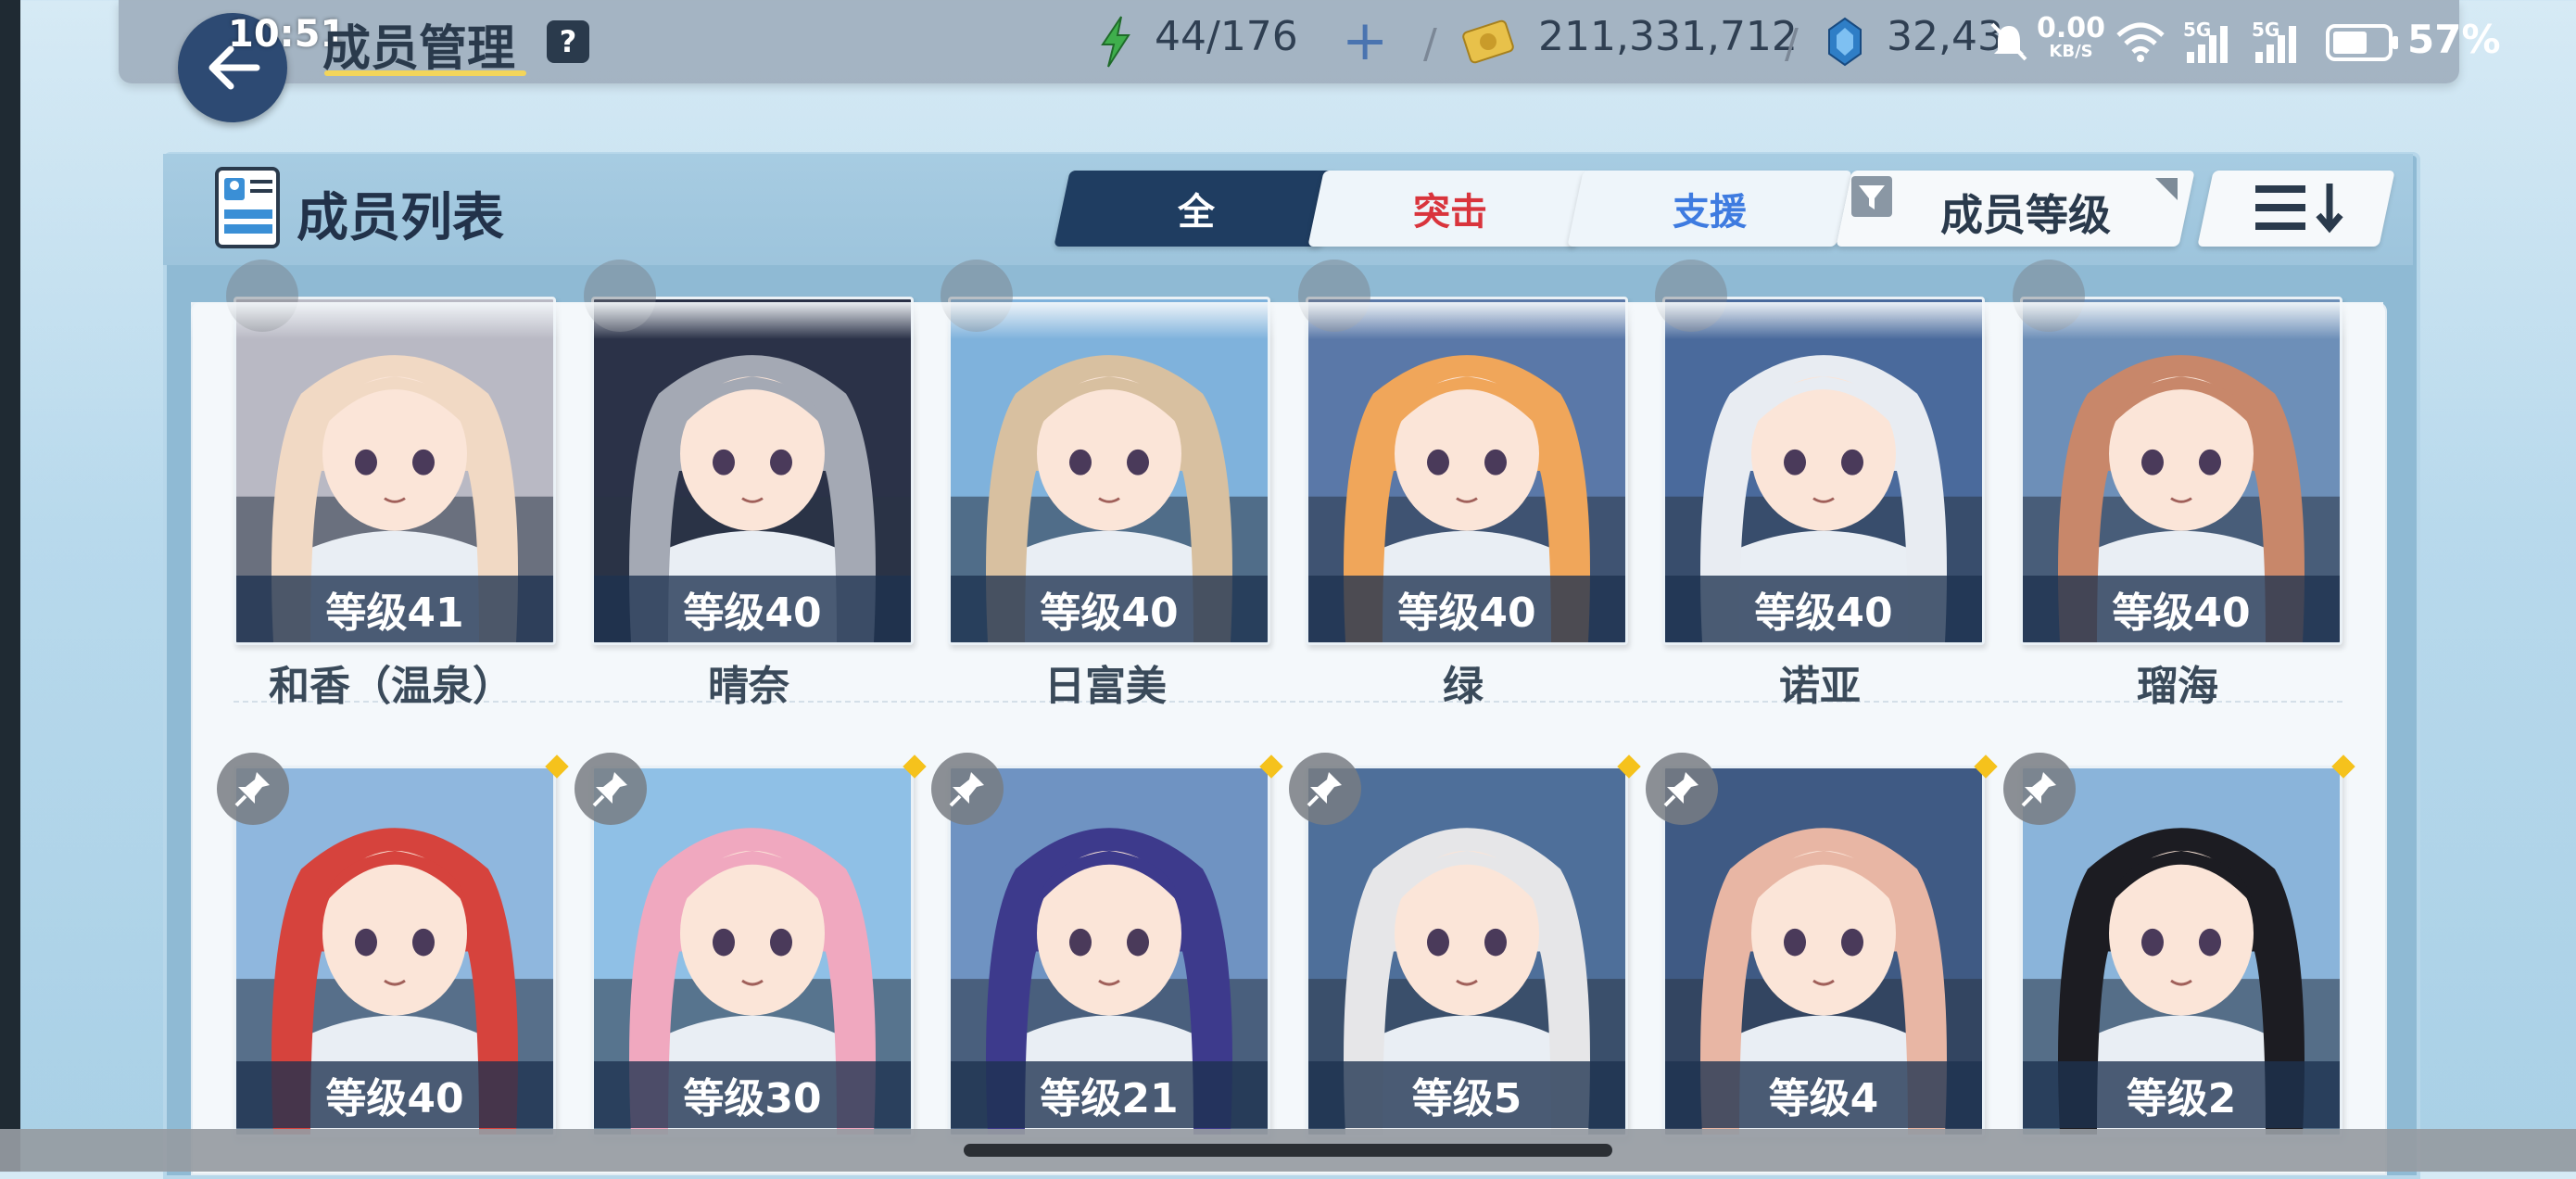  I want to click on pyroxene-gem-icon, so click(1845, 42).